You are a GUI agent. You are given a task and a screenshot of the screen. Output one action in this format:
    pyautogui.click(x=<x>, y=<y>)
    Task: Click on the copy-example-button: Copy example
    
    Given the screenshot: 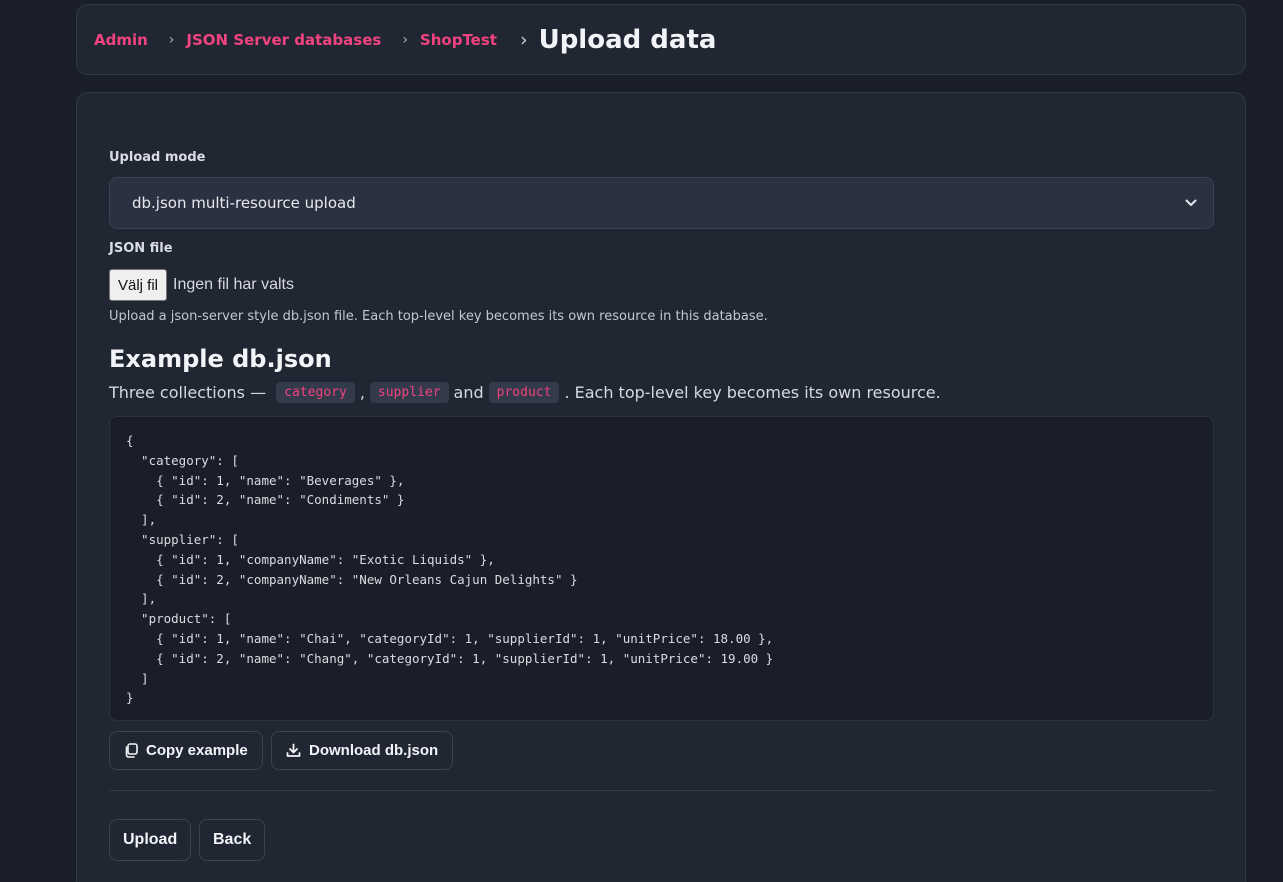 What is the action you would take?
    pyautogui.click(x=186, y=750)
    